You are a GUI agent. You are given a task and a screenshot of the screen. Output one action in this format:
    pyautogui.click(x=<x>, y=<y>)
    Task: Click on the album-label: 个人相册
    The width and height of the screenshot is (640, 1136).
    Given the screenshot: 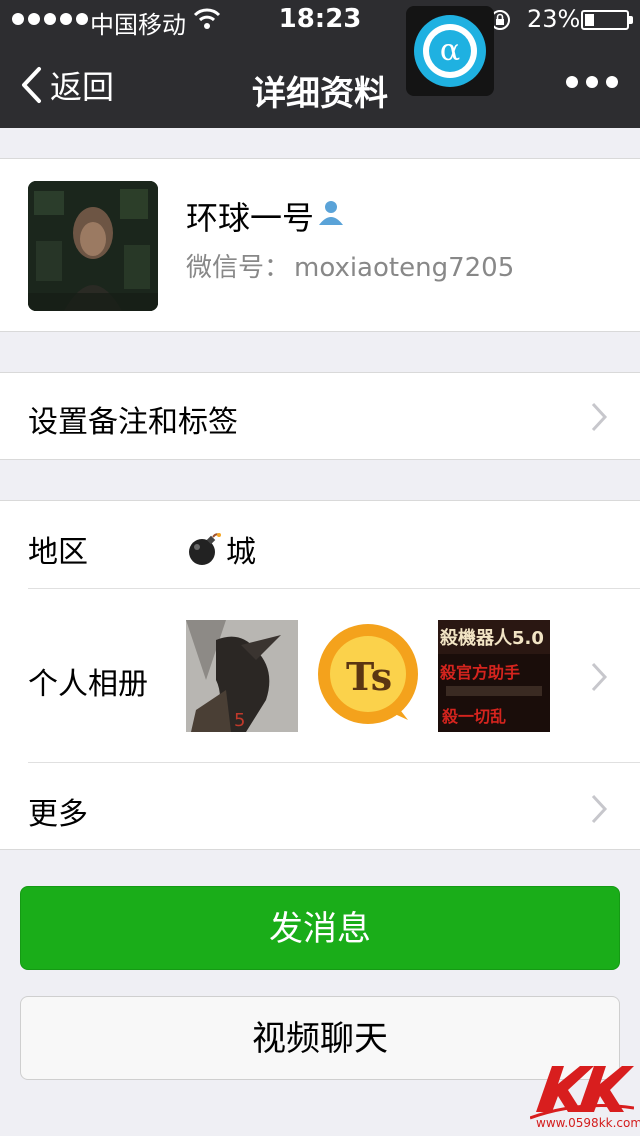 What is the action you would take?
    pyautogui.click(x=88, y=684)
    